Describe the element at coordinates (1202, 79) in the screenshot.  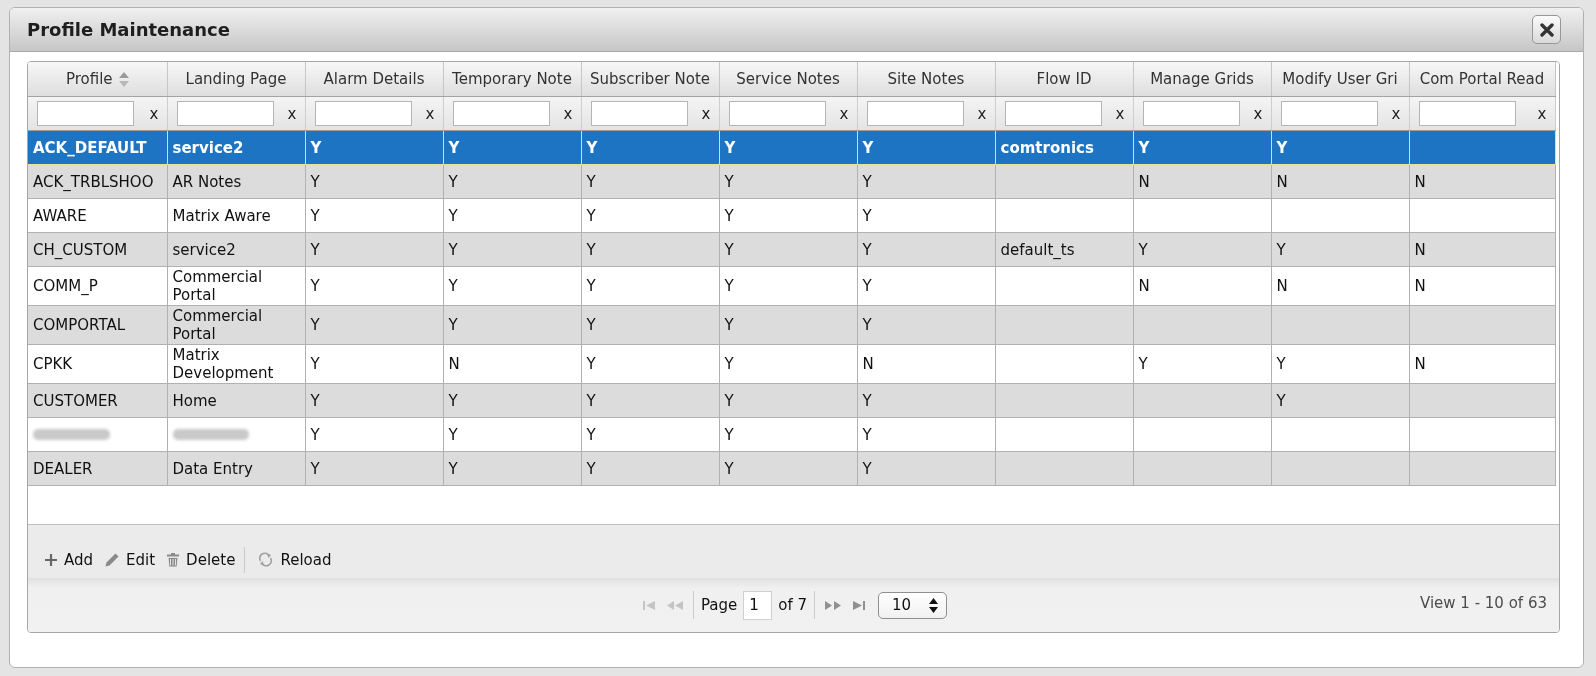
I see `column-header: Manage Grids` at that location.